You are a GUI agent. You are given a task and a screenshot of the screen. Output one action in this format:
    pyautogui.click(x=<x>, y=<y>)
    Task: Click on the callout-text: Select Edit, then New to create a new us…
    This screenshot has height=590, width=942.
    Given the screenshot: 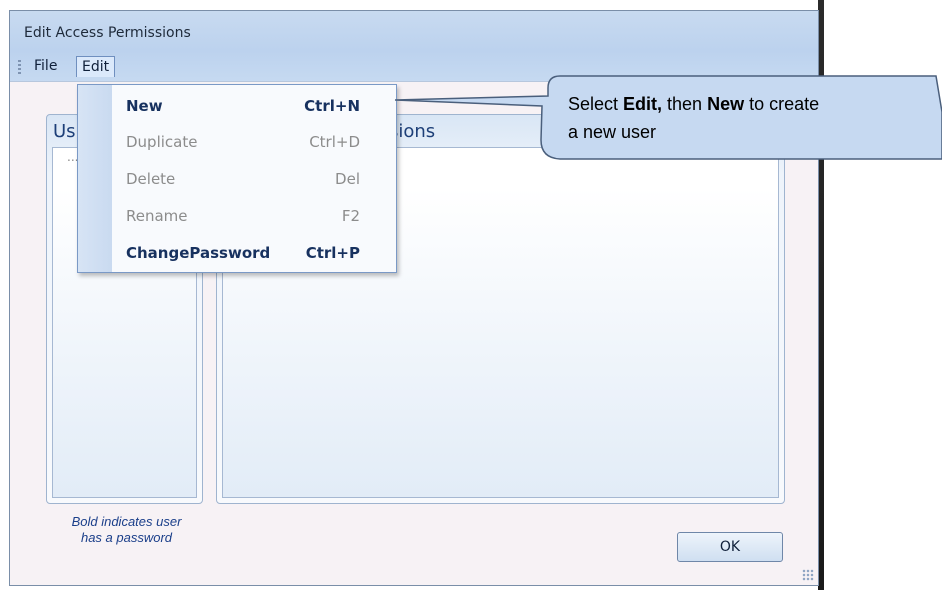 What is the action you would take?
    pyautogui.click(x=748, y=118)
    